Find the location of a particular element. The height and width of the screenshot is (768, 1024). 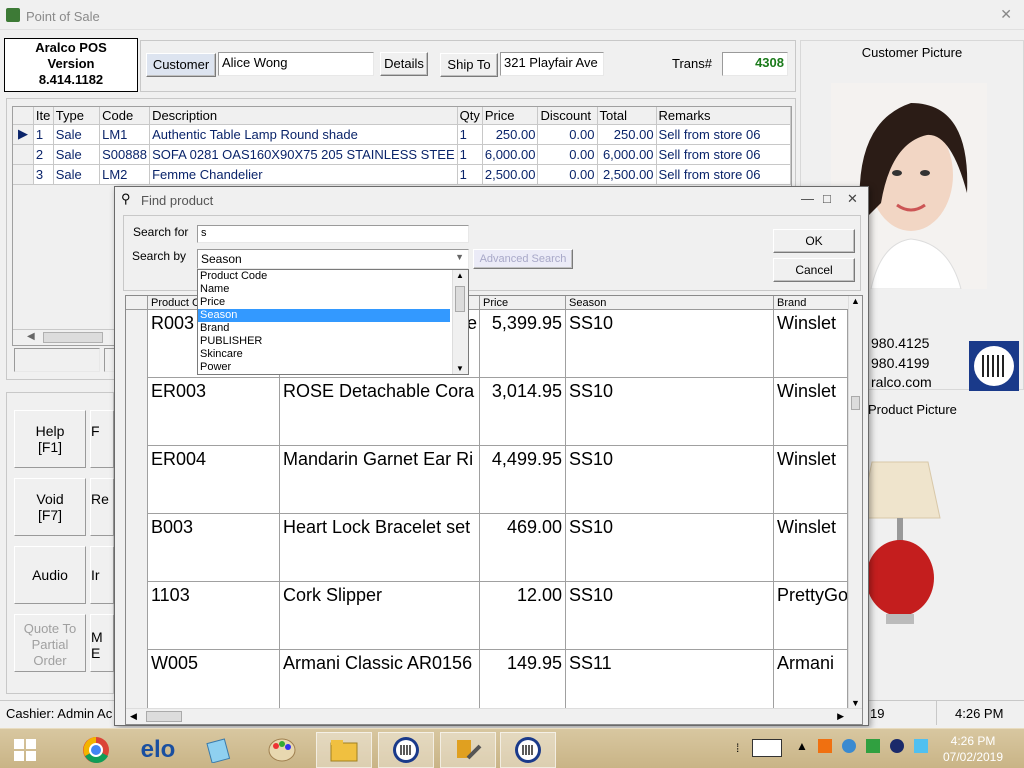

customer-picture-label: Customer Picture is located at coordinates (912, 52).